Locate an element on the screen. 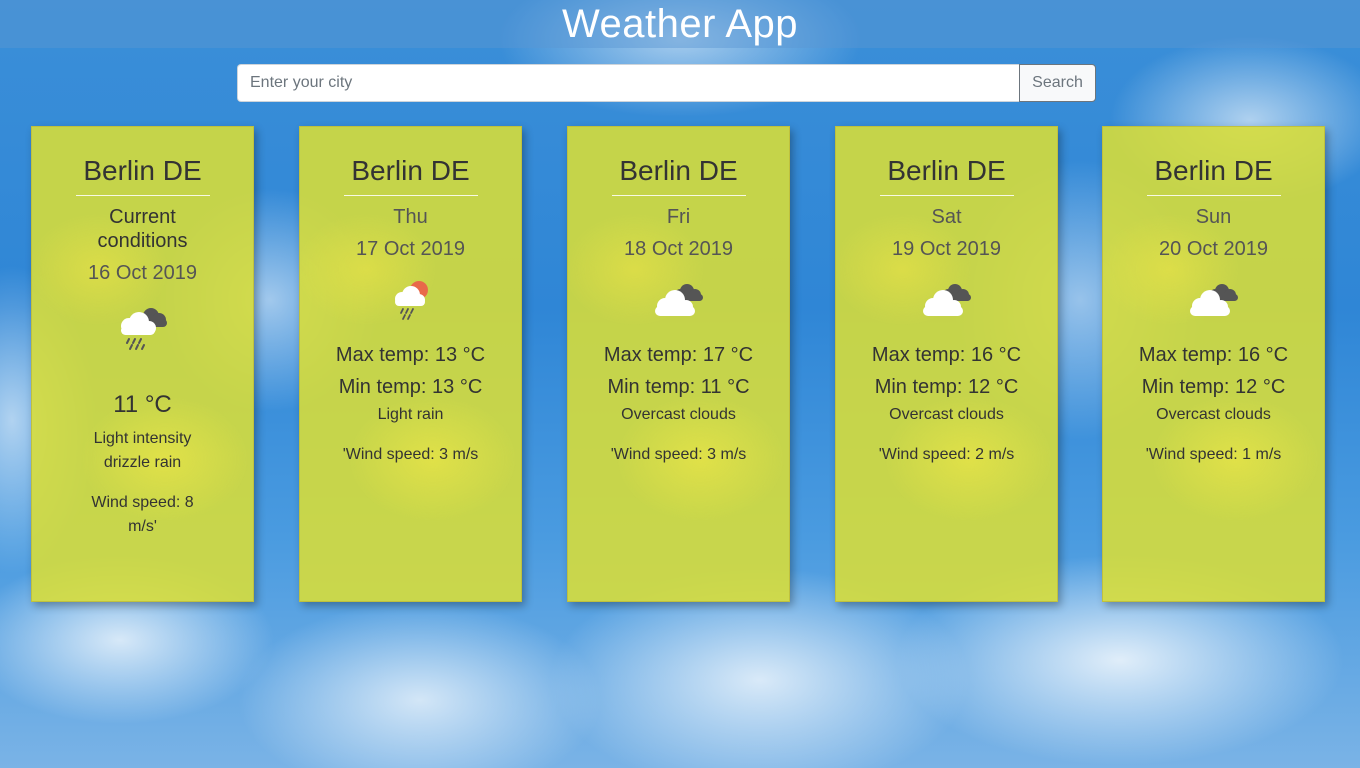  weather-description: Light intensity drizzle rain is located at coordinates (142, 450).